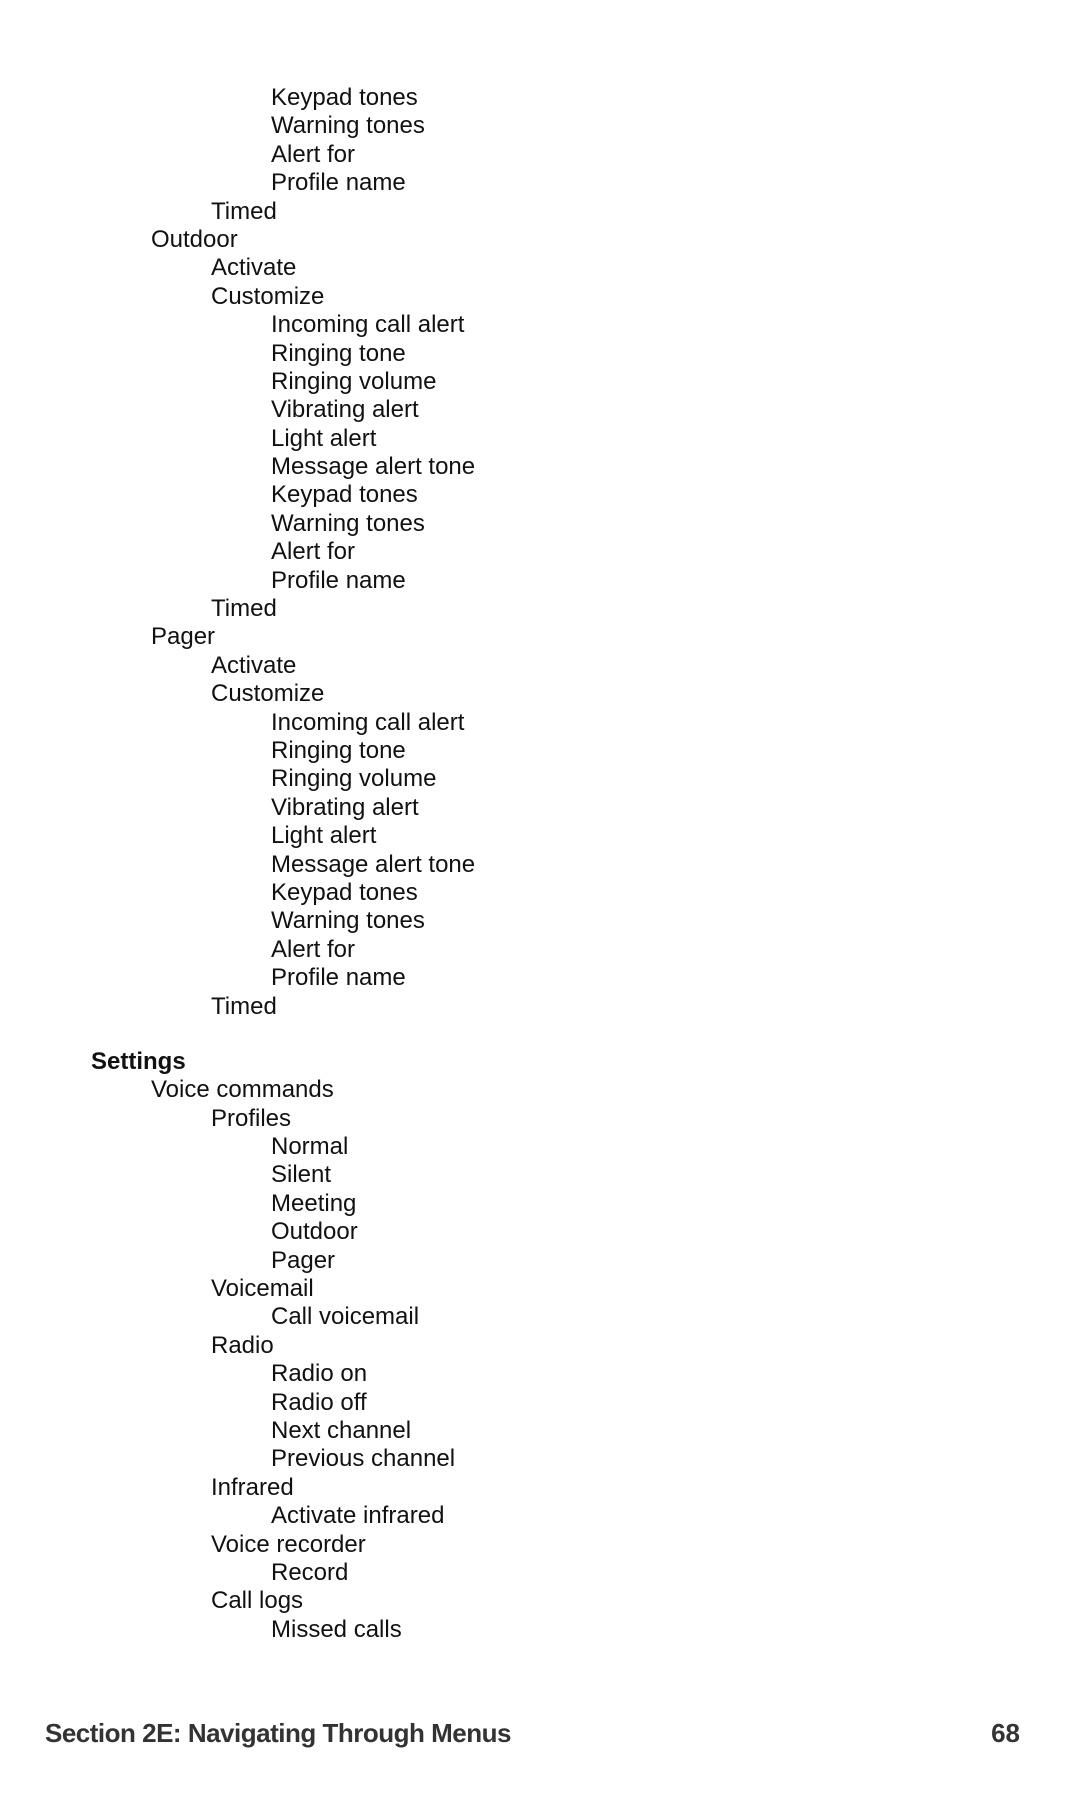 The height and width of the screenshot is (1800, 1080). I want to click on menu-item-level-1: Pager, so click(183, 637).